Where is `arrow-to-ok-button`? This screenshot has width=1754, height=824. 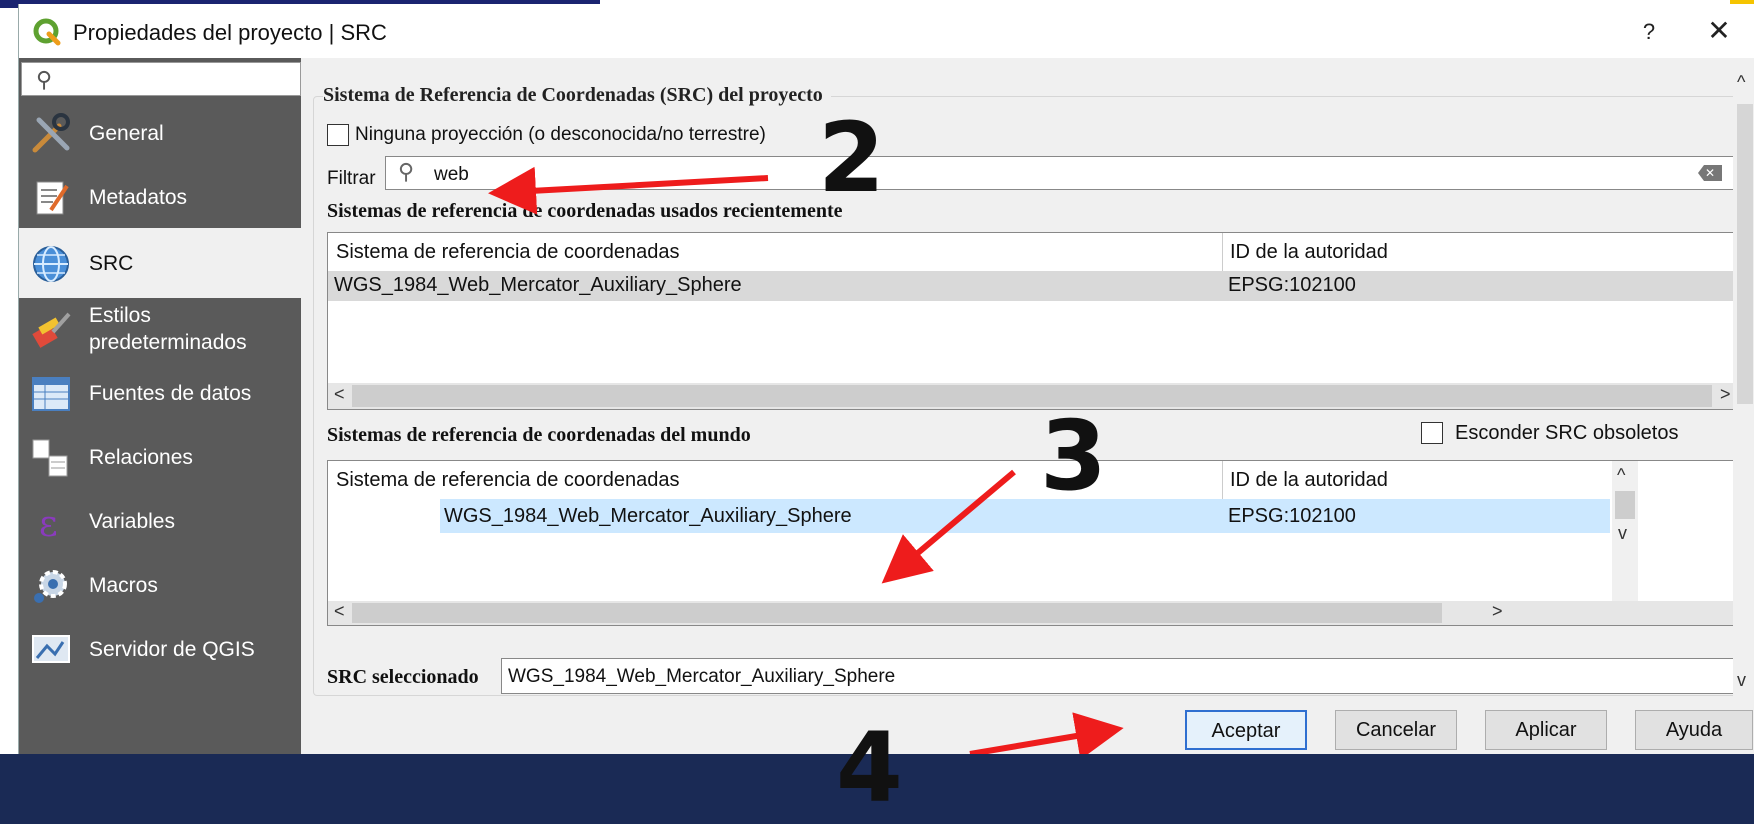
arrow-to-ok-button is located at coordinates (1046, 733).